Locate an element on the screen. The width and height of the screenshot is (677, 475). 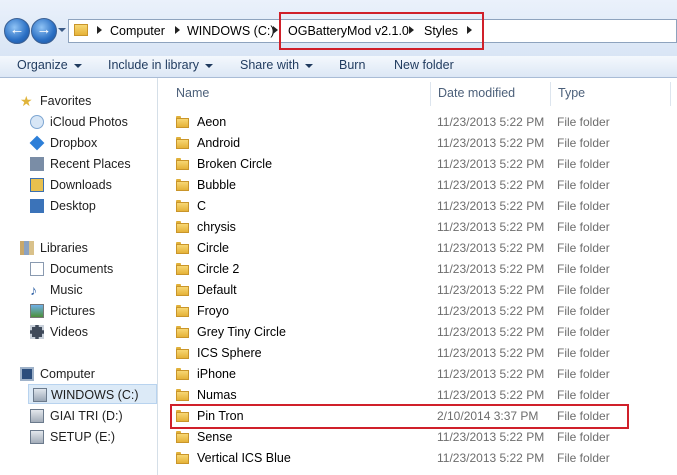
share-with-button: Share with is located at coordinates (277, 65).